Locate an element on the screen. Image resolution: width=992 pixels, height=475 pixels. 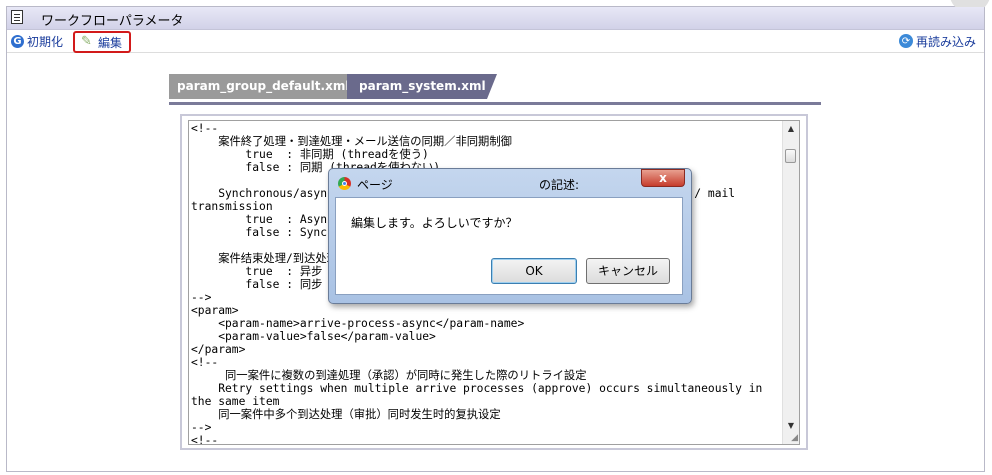
dialog-close-button: x is located at coordinates (663, 178).